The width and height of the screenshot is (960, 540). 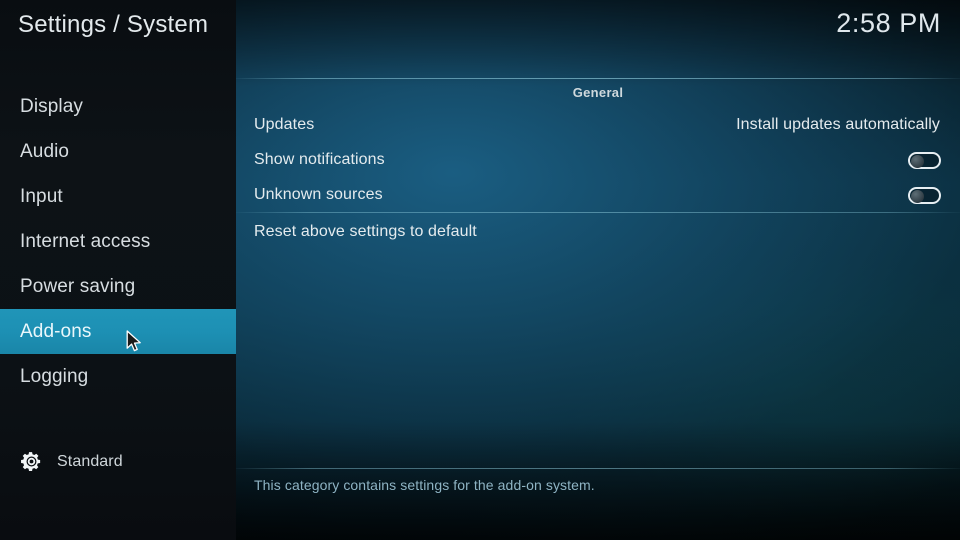 I want to click on sidebar-item-input: Input, so click(x=118, y=196).